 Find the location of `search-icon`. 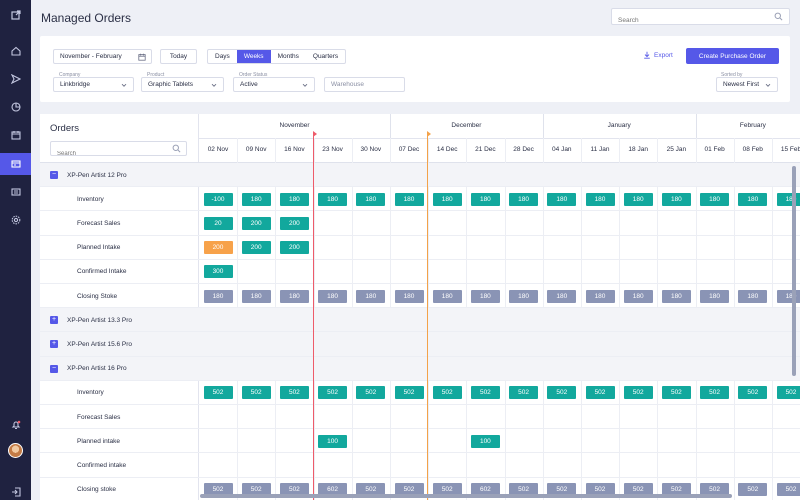

search-icon is located at coordinates (176, 148).